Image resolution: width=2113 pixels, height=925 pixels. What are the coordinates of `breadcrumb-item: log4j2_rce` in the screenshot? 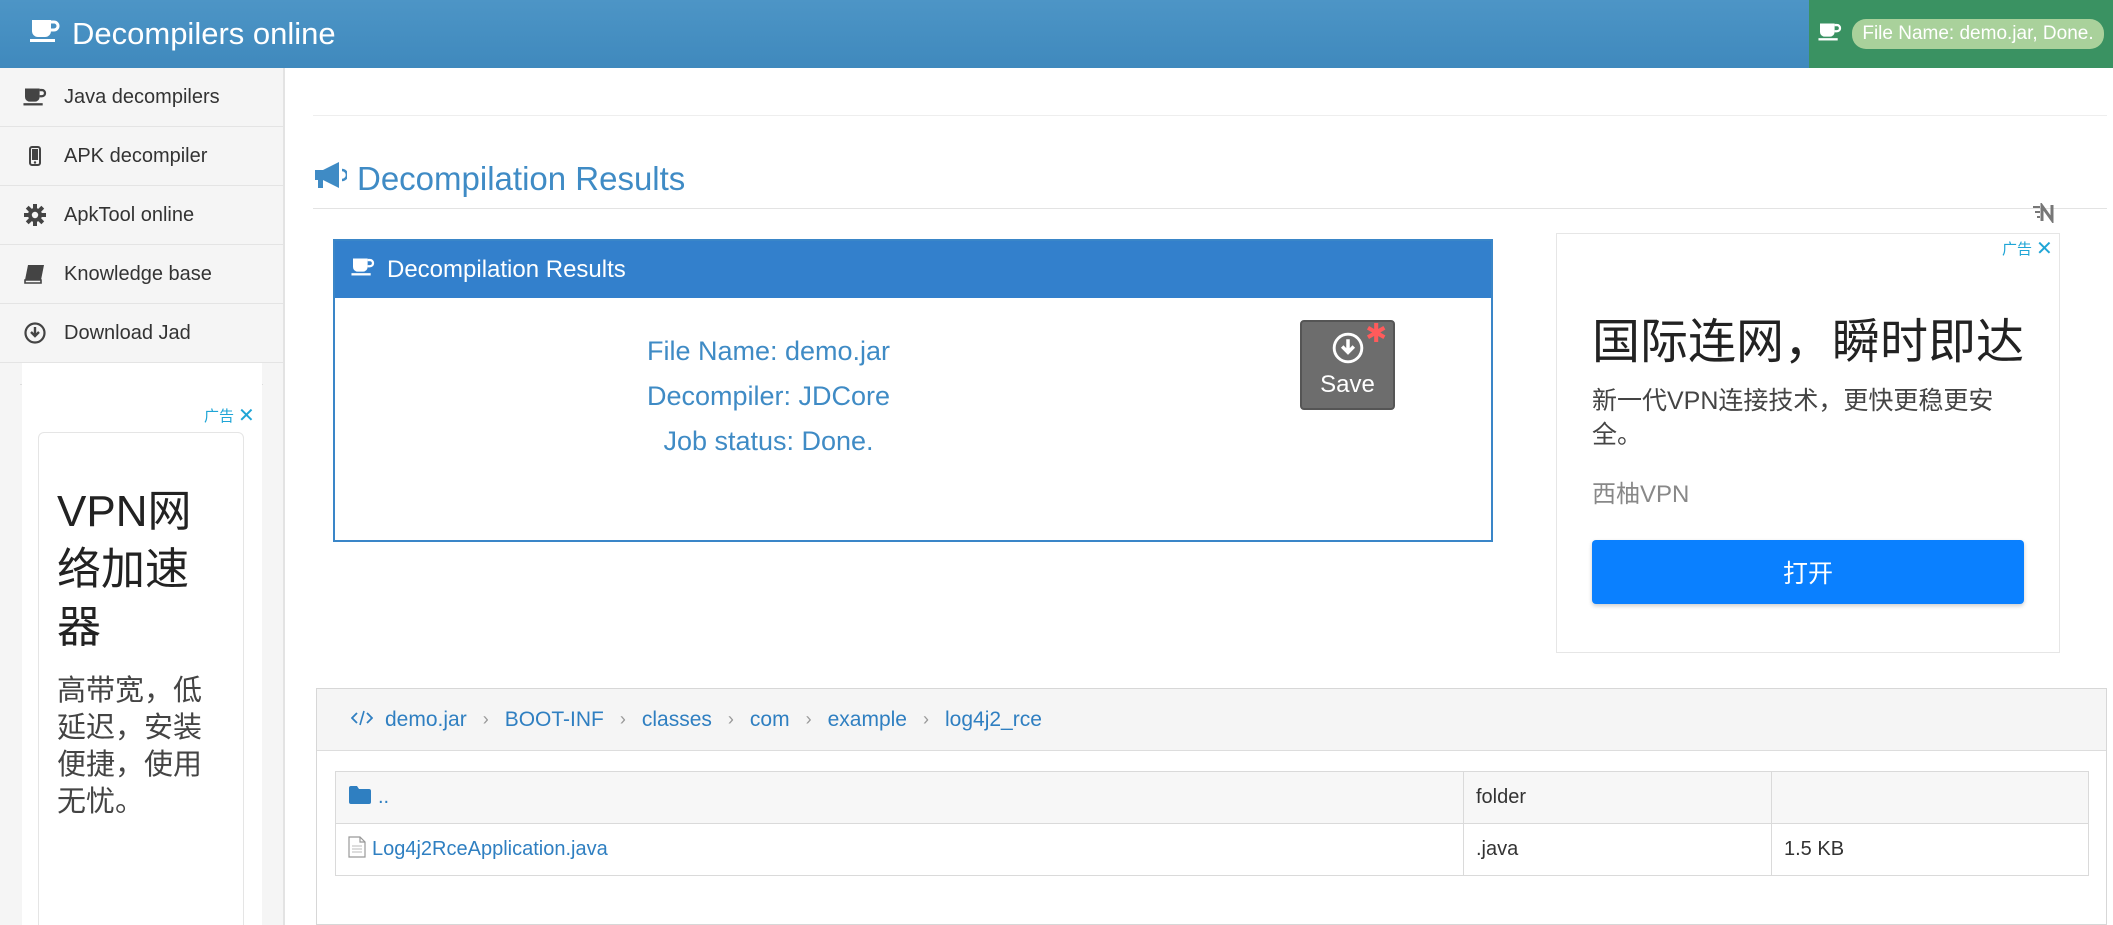 It's located at (993, 720).